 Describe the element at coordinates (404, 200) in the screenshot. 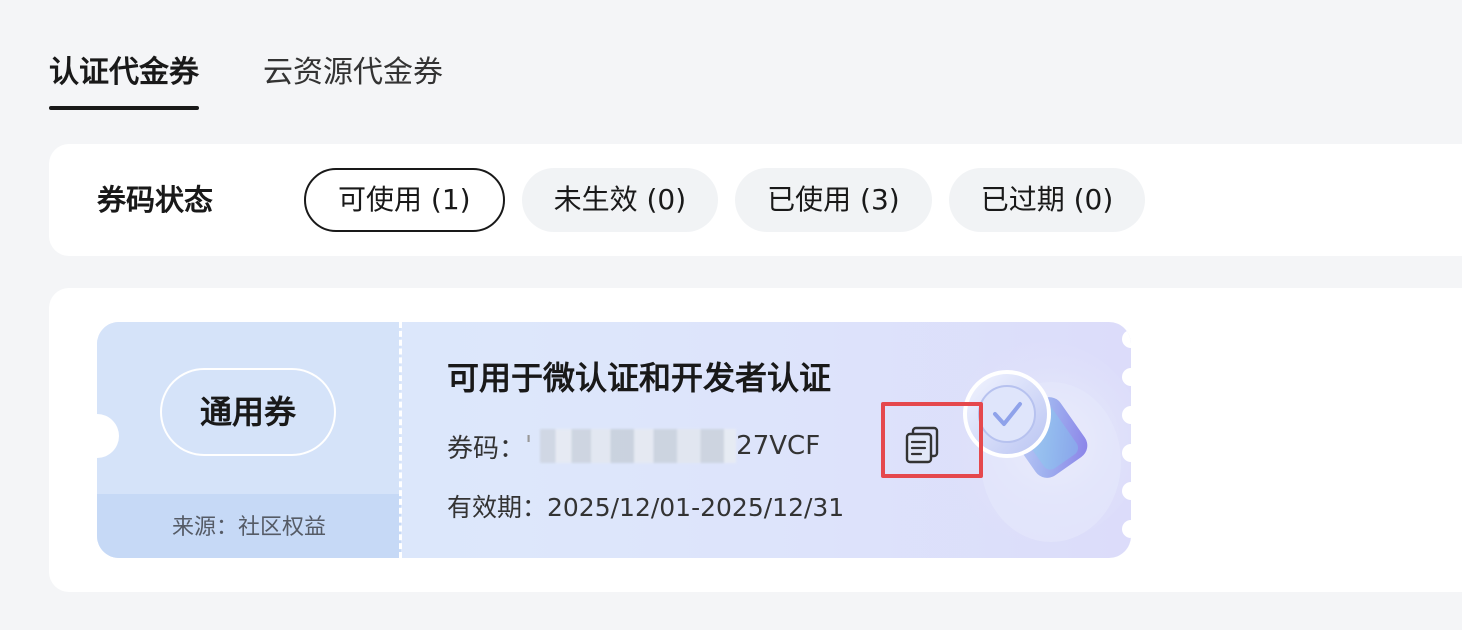

I see `chip-available: 可使用 (1)` at that location.